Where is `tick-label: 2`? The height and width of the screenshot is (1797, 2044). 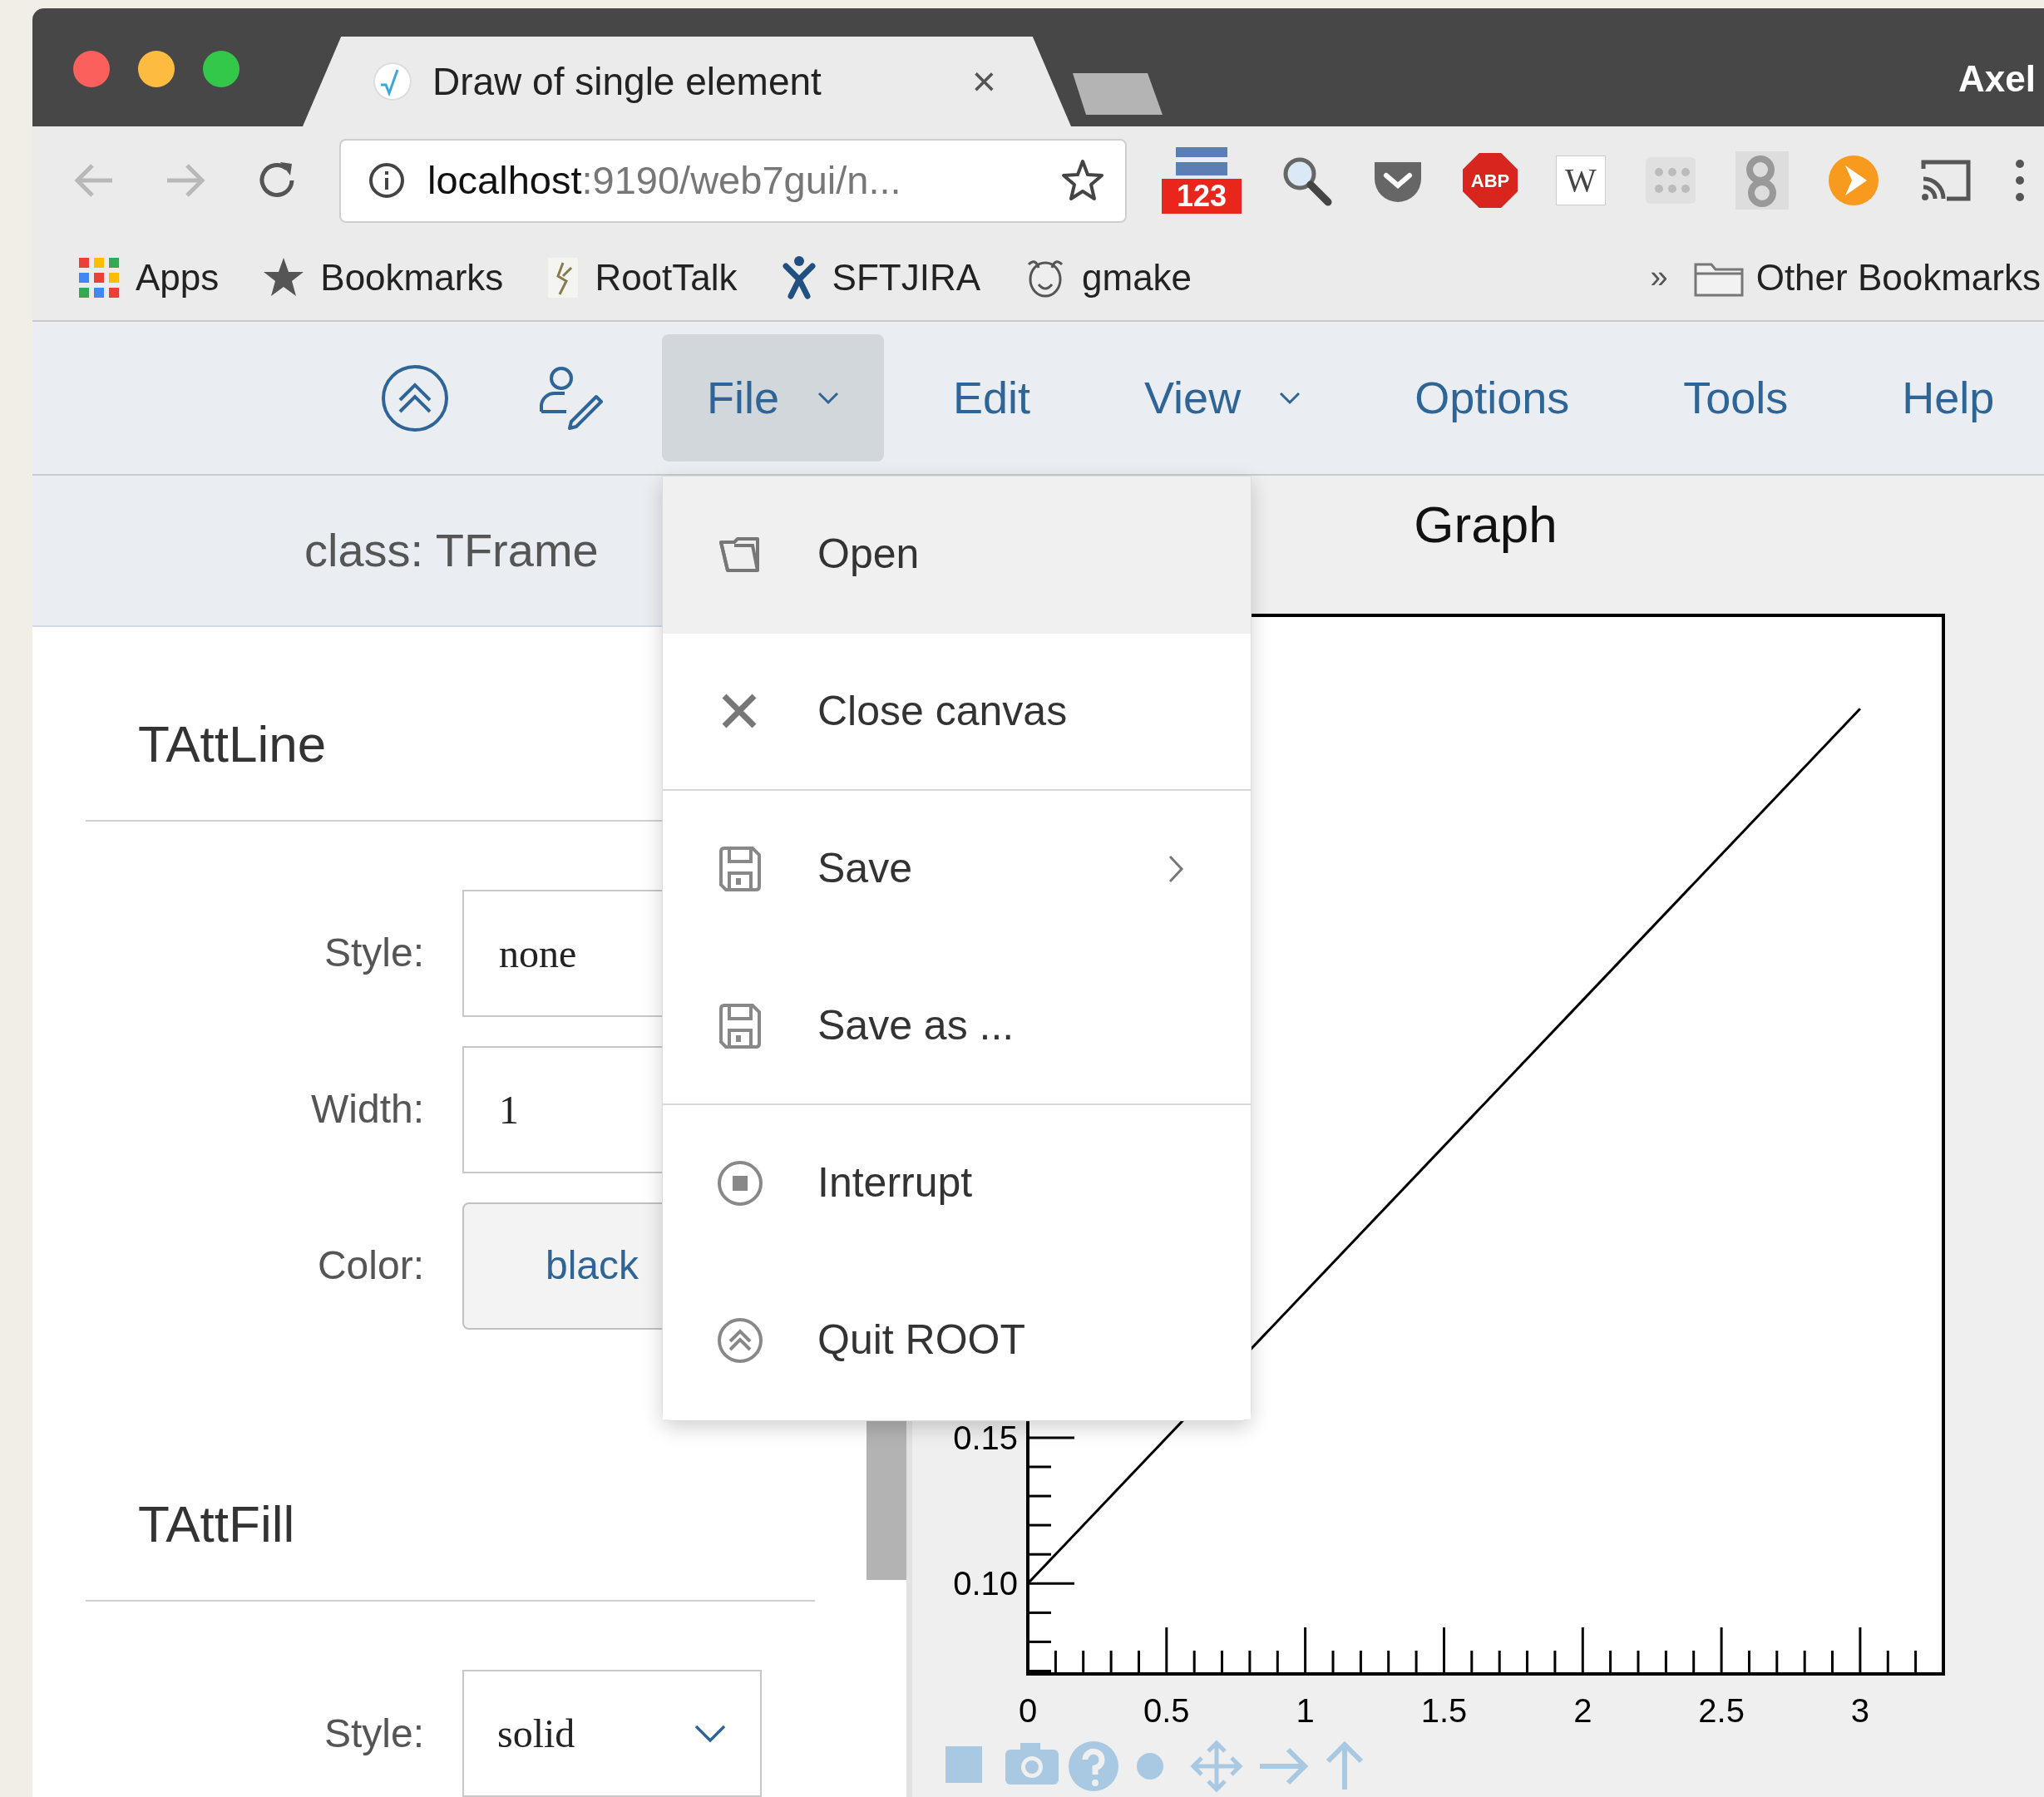 tick-label: 2 is located at coordinates (1582, 1710).